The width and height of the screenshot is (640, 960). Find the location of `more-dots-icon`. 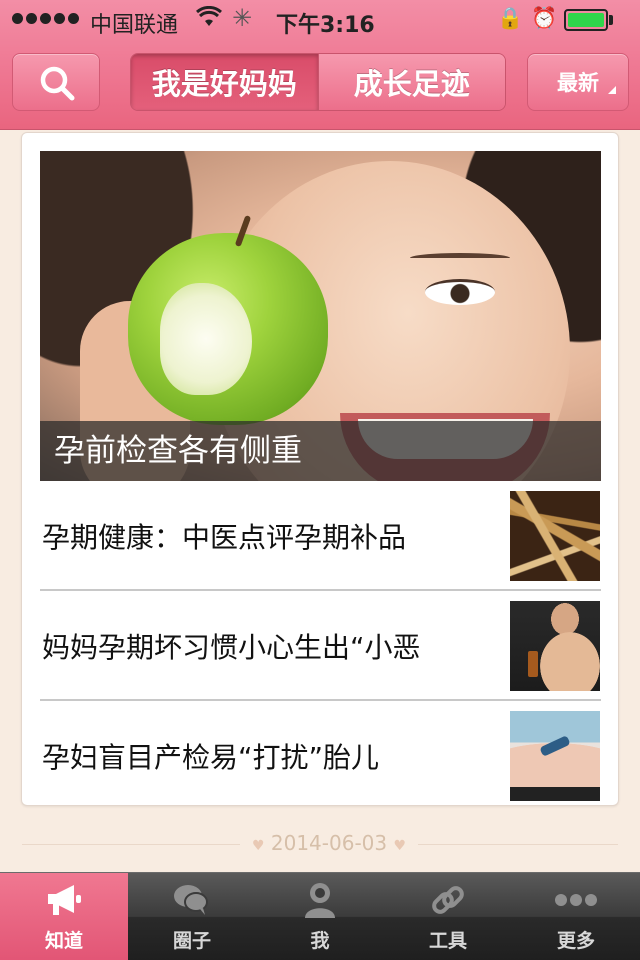

more-dots-icon is located at coordinates (576, 900).